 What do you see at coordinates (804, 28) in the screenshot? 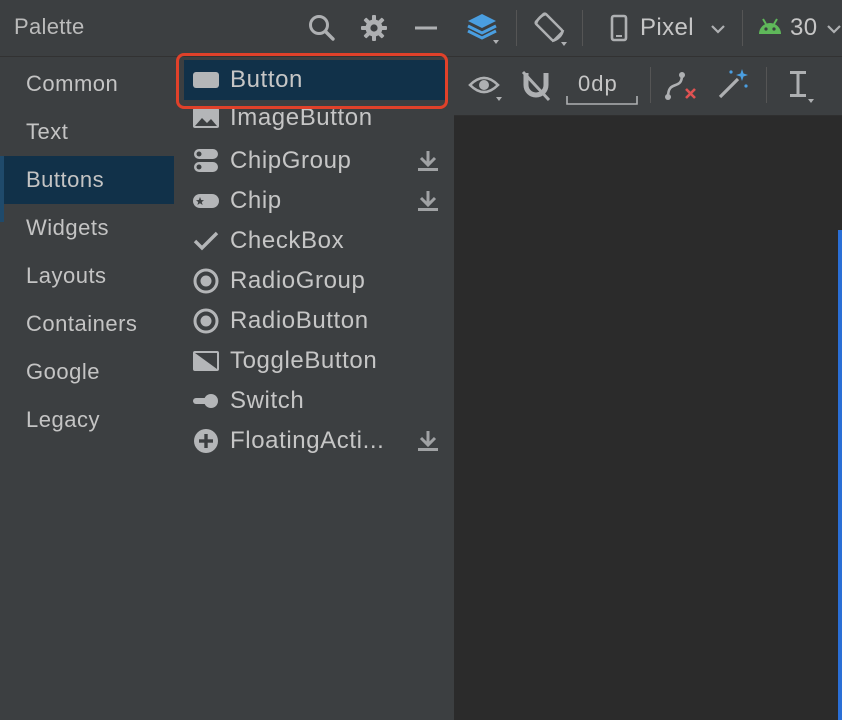
I see `api-level-selector: 30` at bounding box center [804, 28].